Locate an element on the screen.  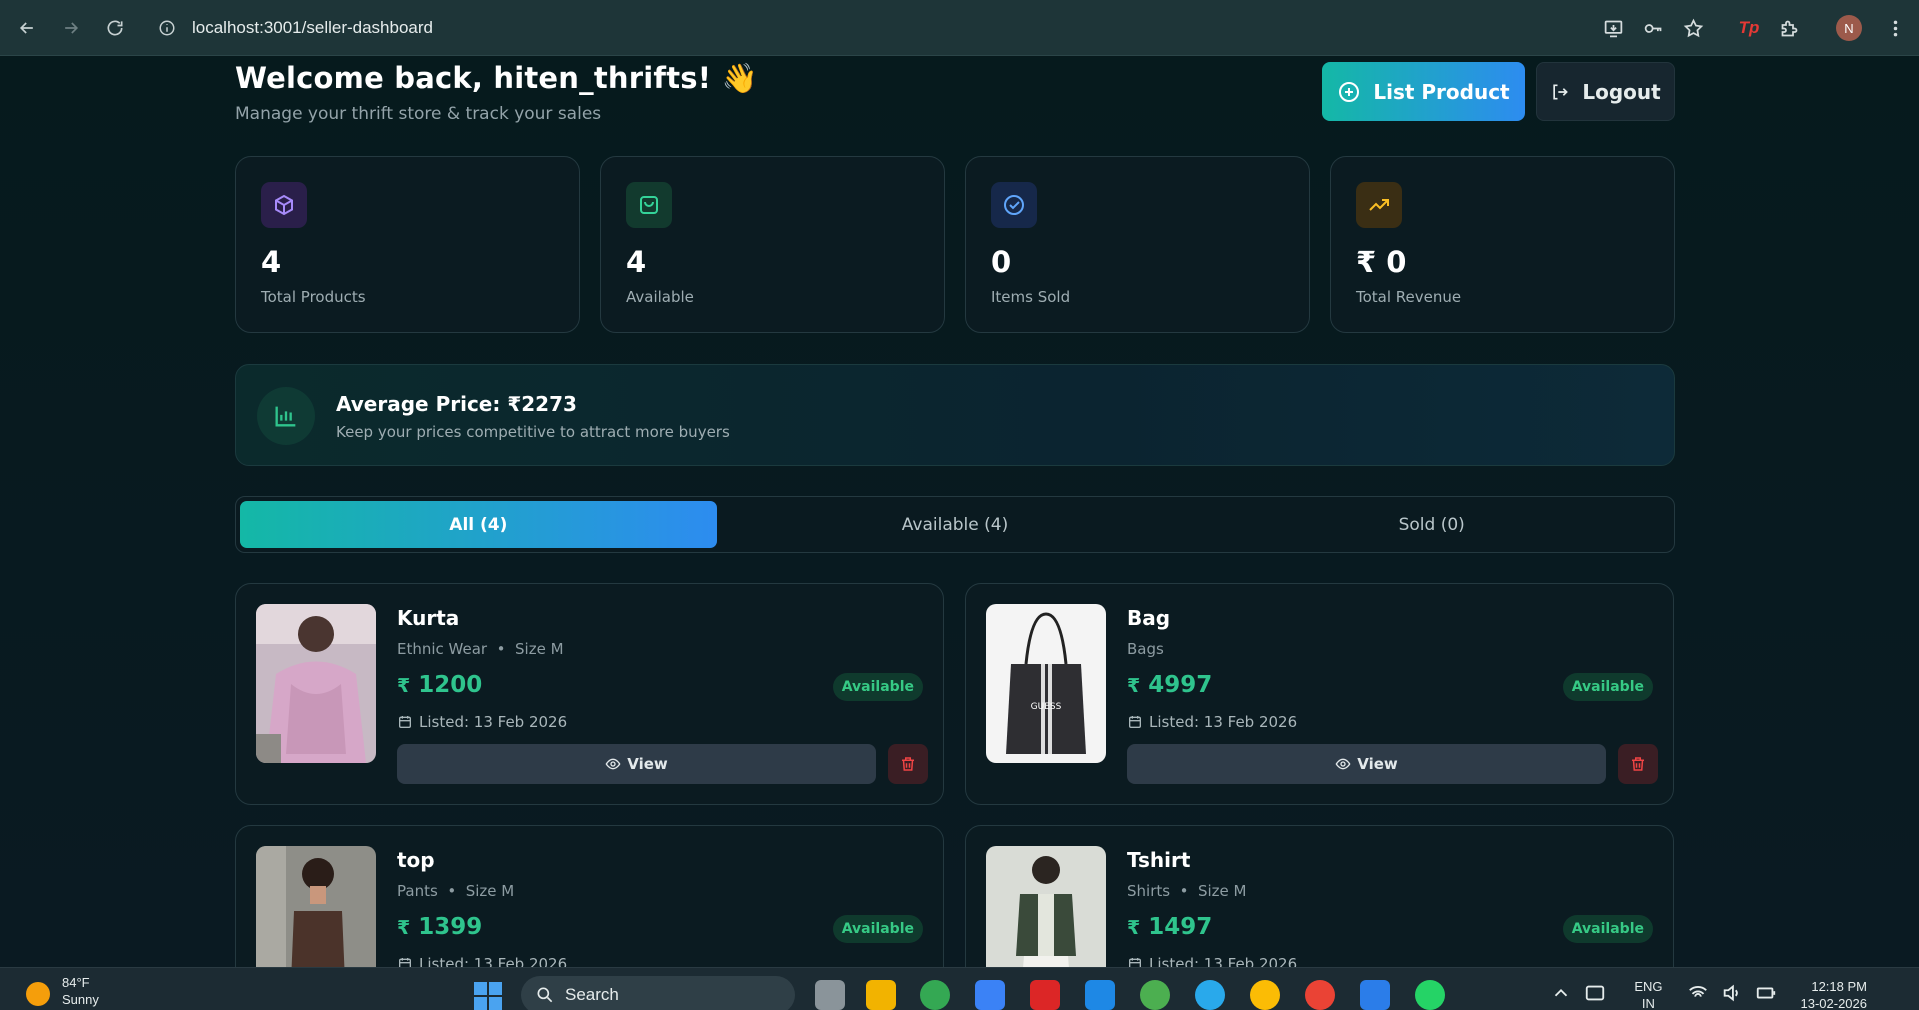
info-icon is located at coordinates (167, 28).